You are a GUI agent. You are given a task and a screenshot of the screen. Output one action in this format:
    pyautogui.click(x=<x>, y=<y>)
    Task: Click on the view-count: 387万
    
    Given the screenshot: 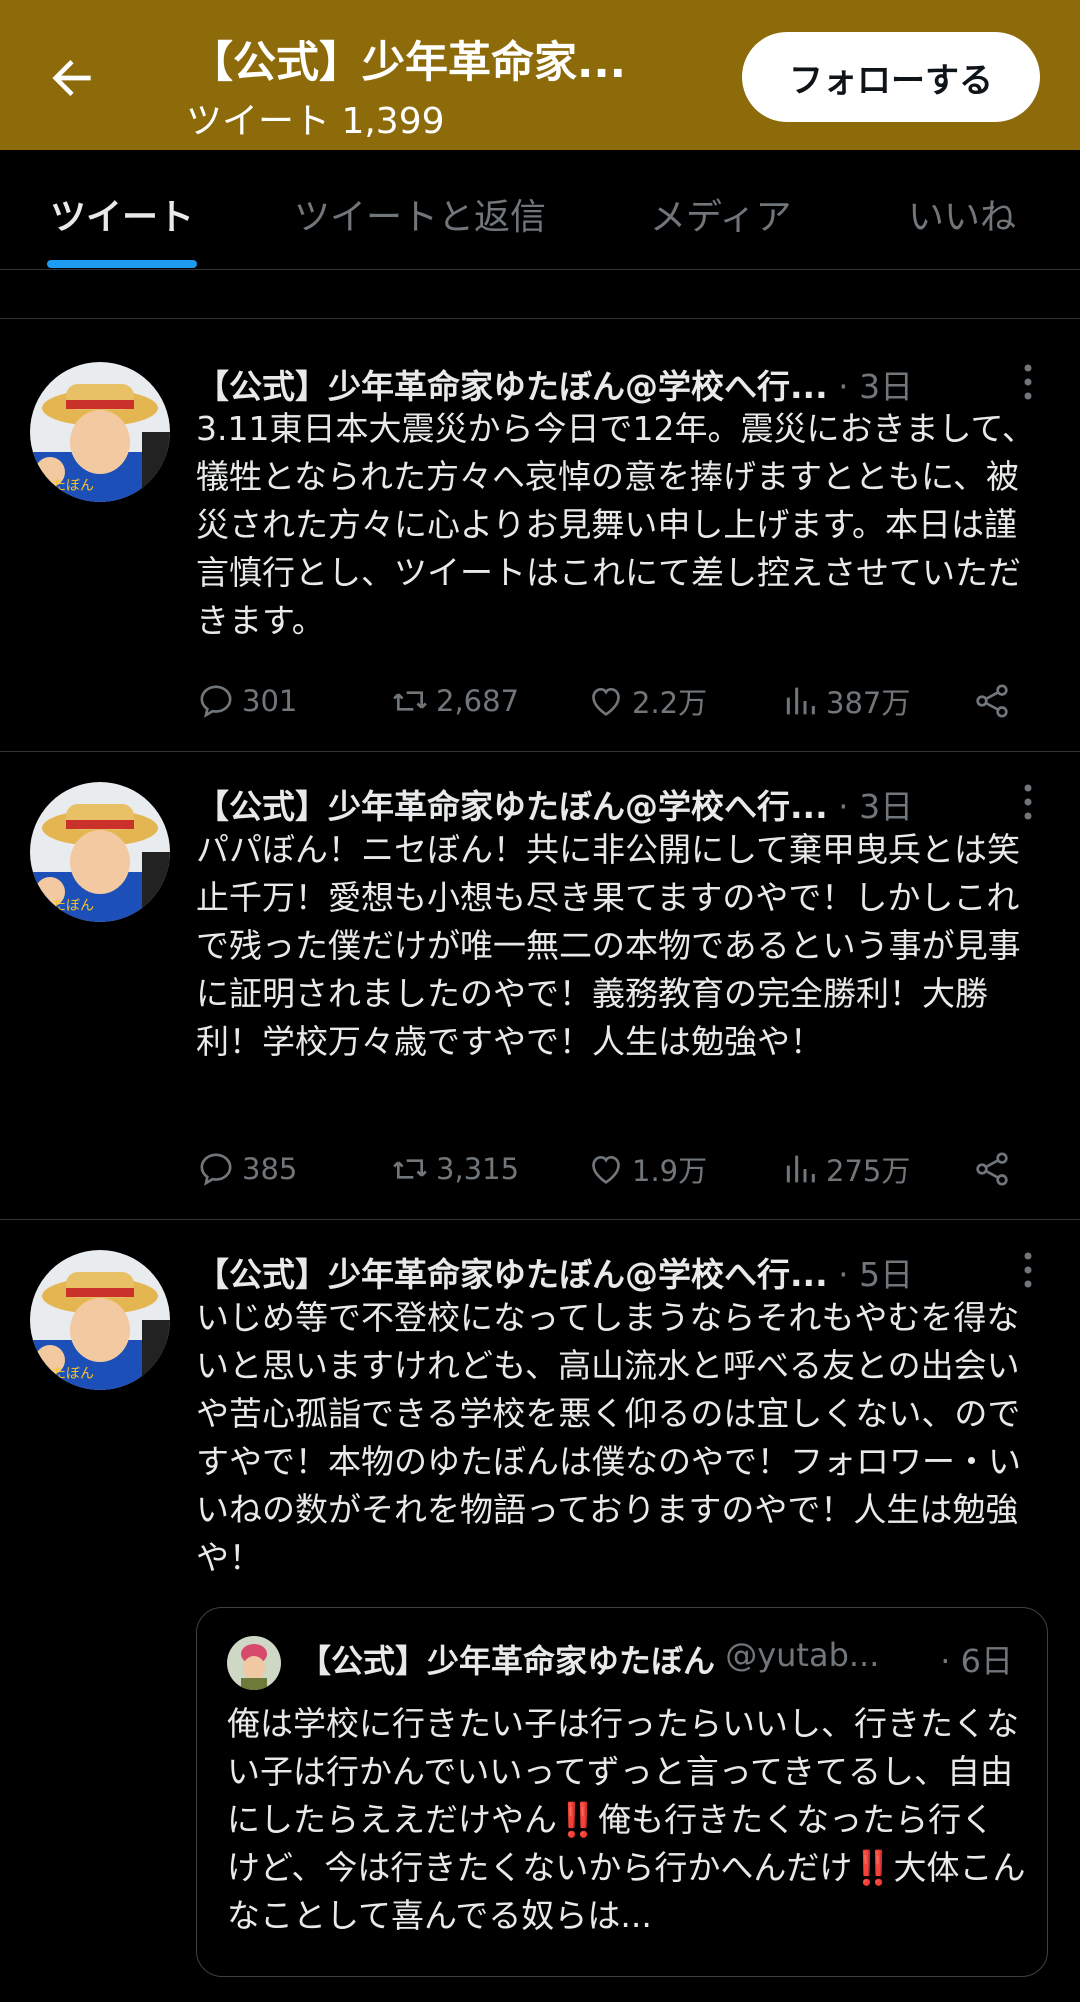 What is the action you would take?
    pyautogui.click(x=868, y=703)
    